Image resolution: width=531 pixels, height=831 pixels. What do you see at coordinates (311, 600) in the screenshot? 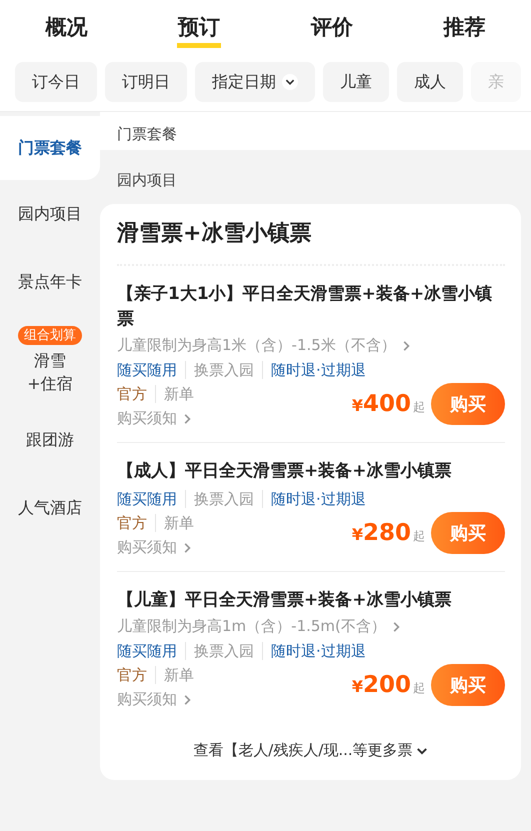
I see `product-title: 【儿童】平日全天滑雪票+装备+冰雪小镇票` at bounding box center [311, 600].